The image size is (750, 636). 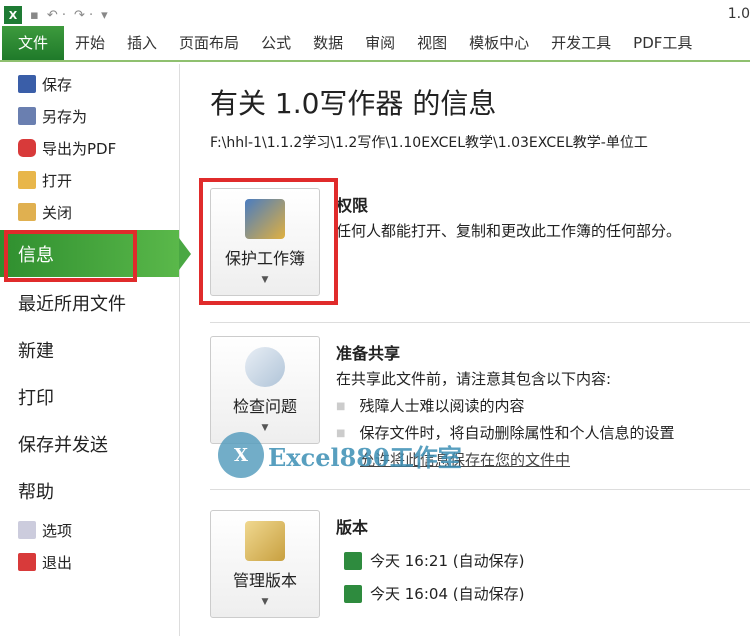 I want to click on sidebar-item-help: 帮助, so click(x=89, y=490).